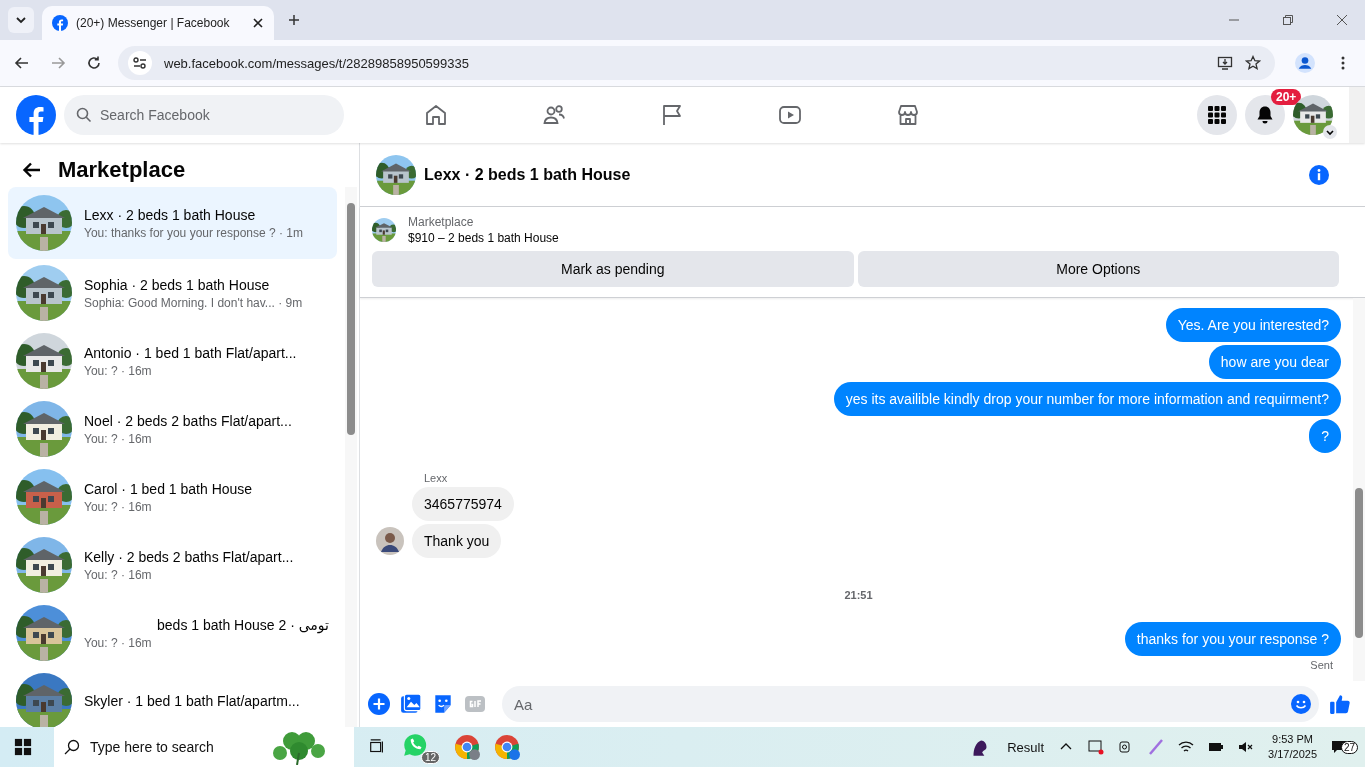 This screenshot has width=1365, height=767. Describe the element at coordinates (1098, 269) in the screenshot. I see `action-button: More Options` at that location.